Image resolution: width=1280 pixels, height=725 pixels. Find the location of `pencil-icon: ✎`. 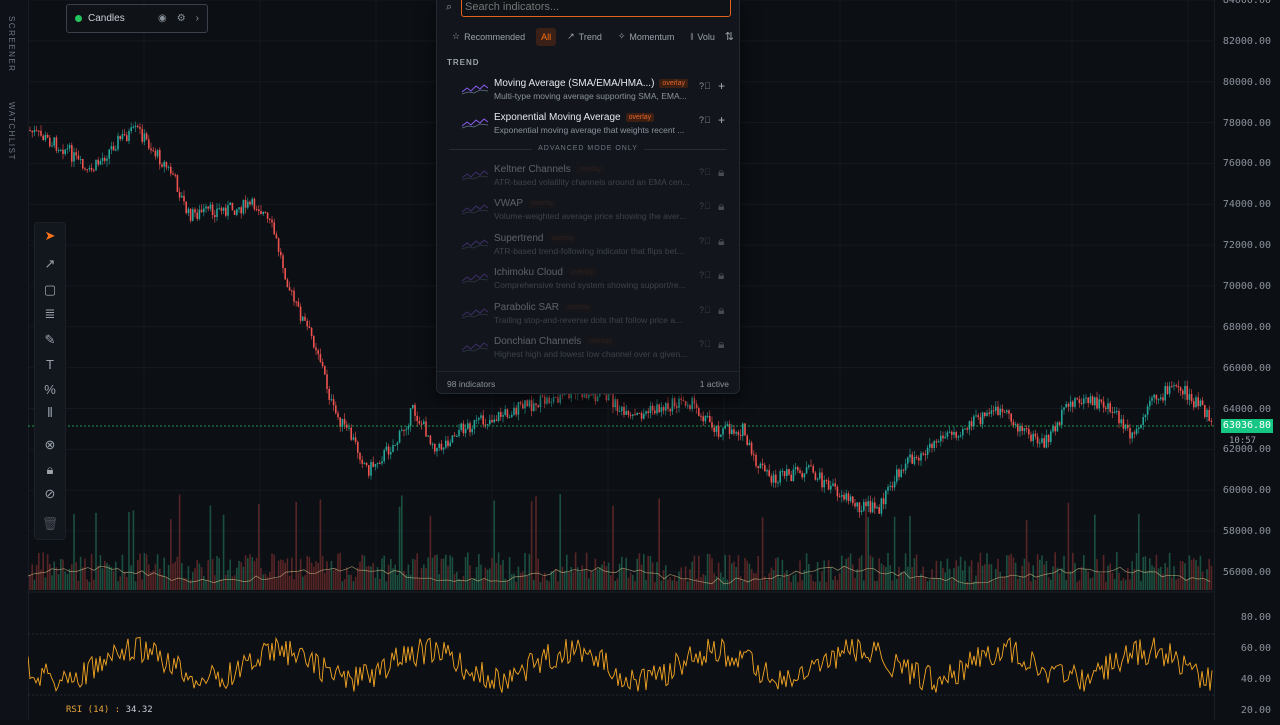

pencil-icon: ✎ is located at coordinates (50, 340).